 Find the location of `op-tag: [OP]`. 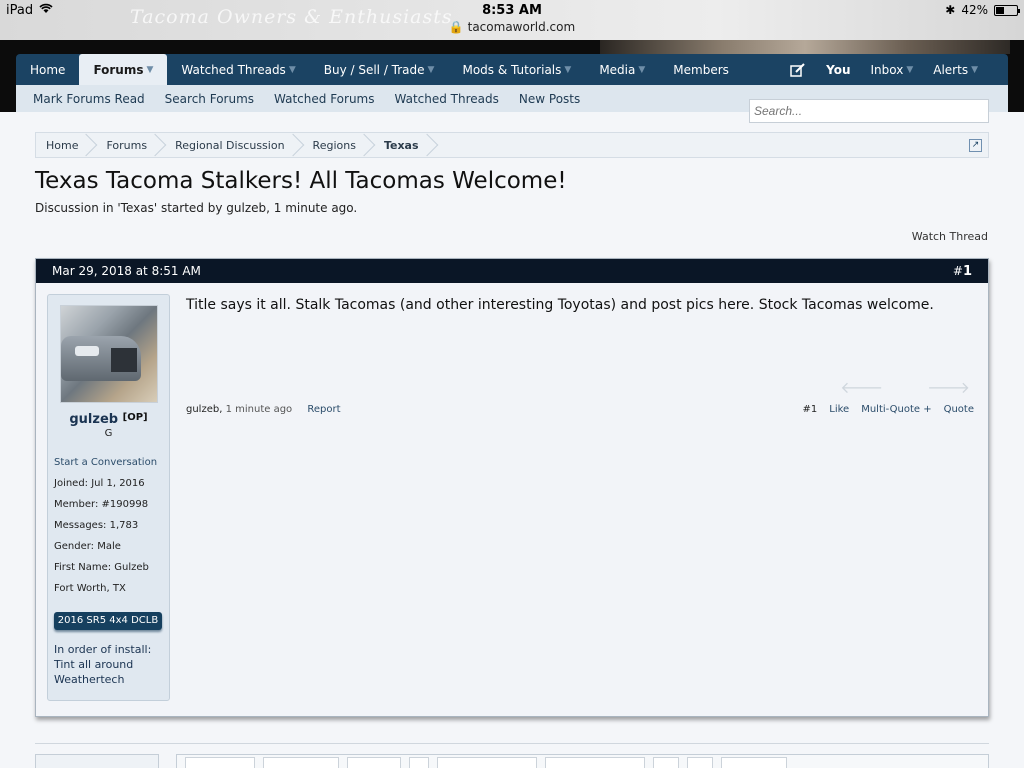

op-tag: [OP] is located at coordinates (135, 417).